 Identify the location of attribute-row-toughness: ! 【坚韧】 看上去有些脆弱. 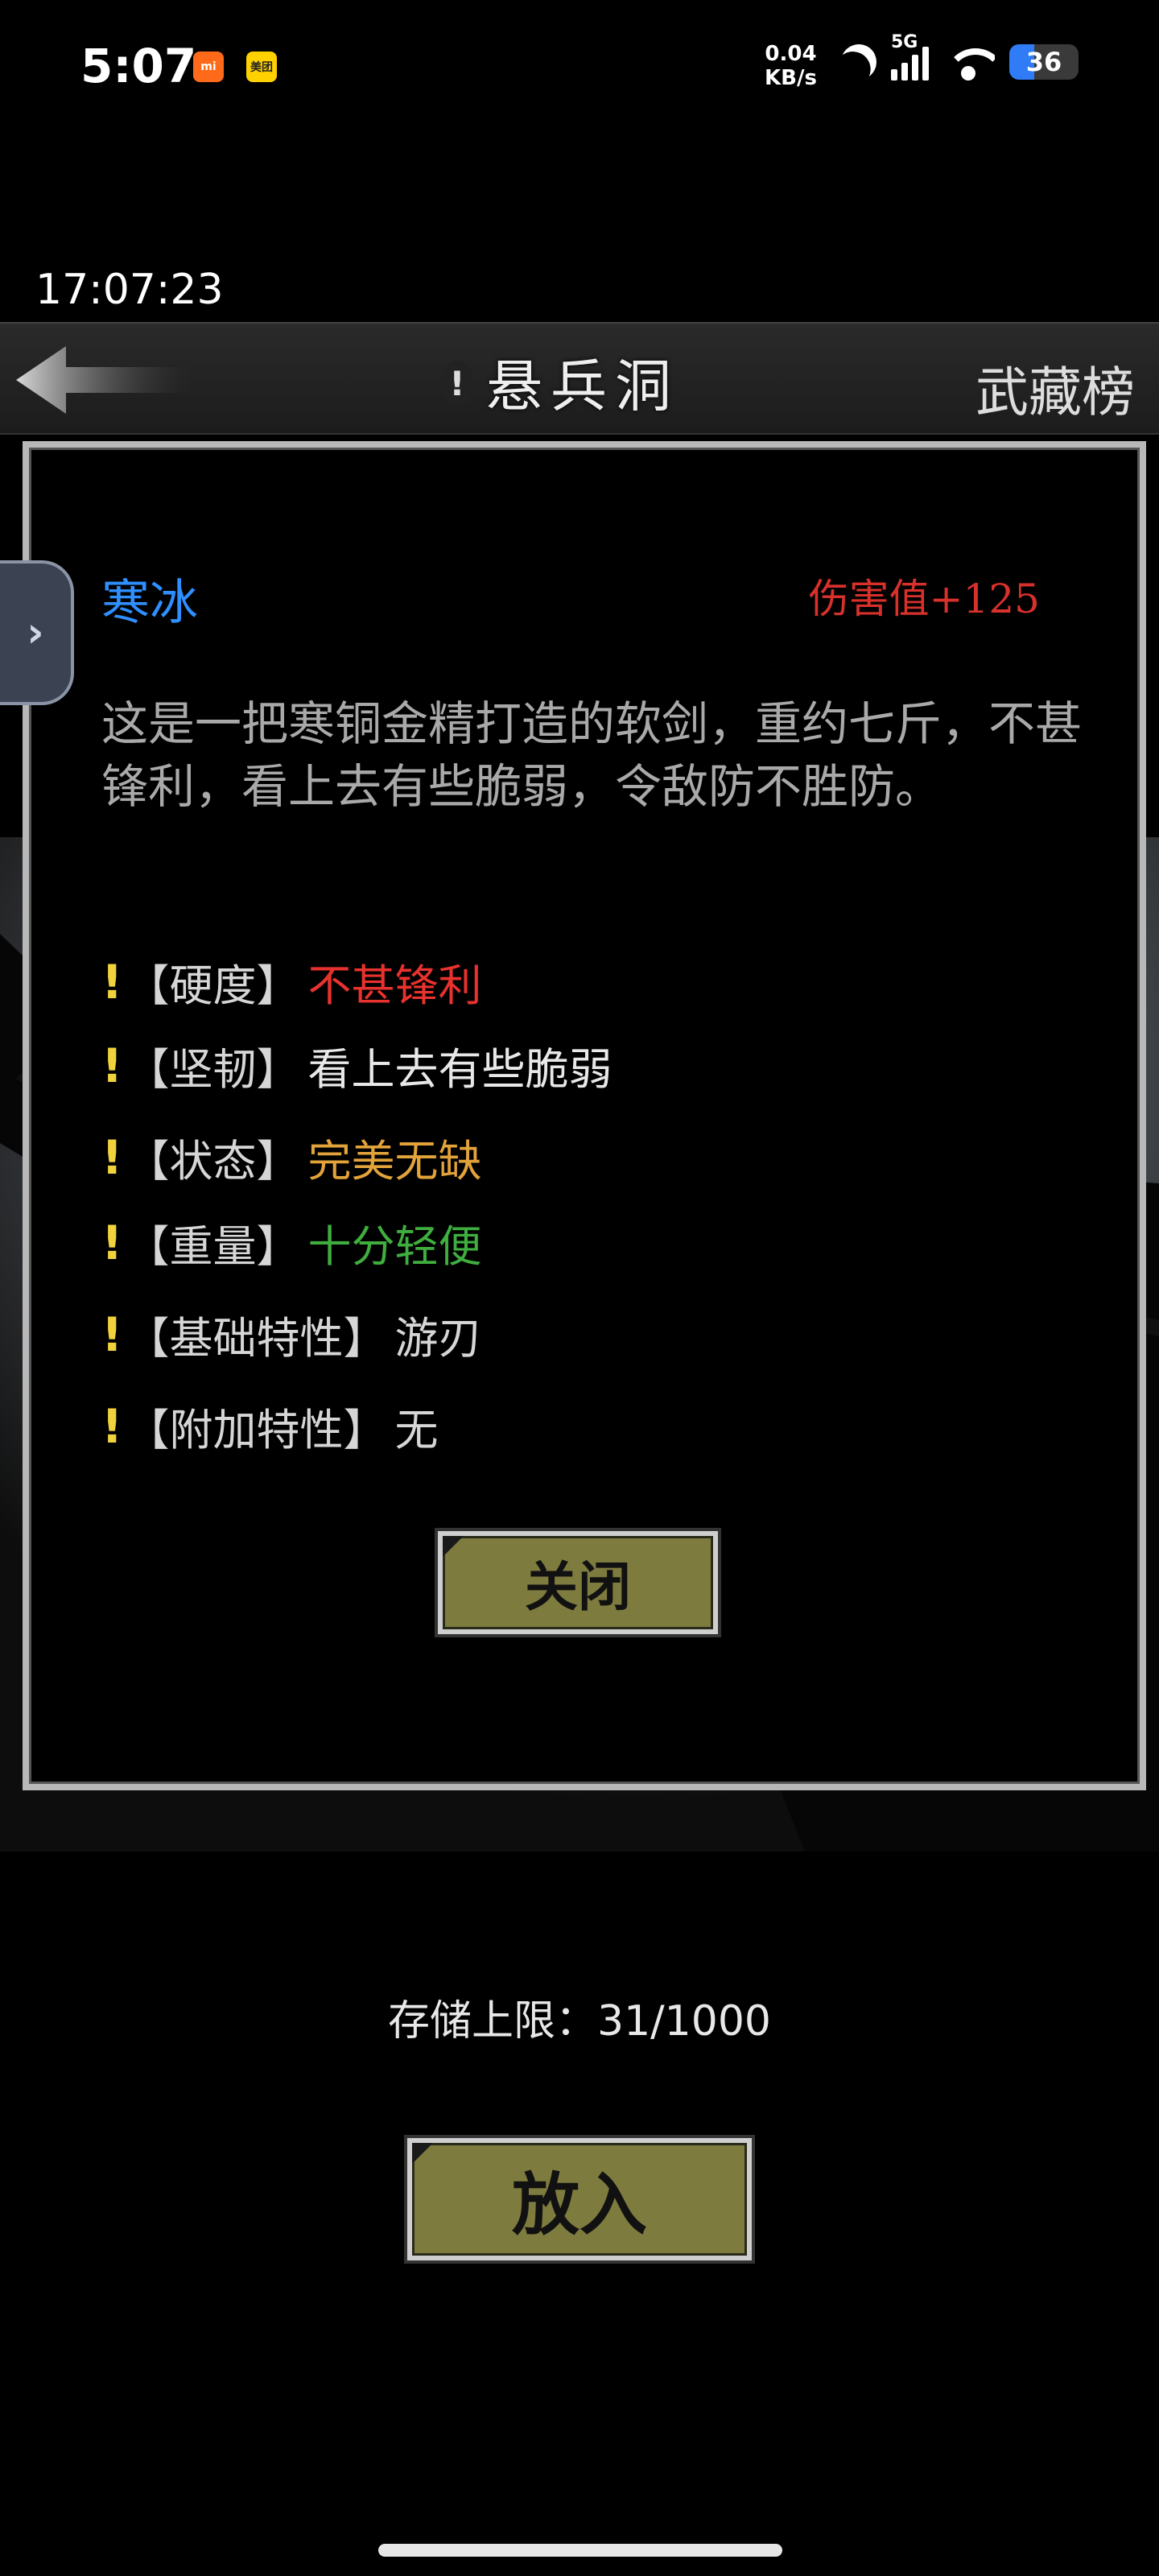
(356, 1065).